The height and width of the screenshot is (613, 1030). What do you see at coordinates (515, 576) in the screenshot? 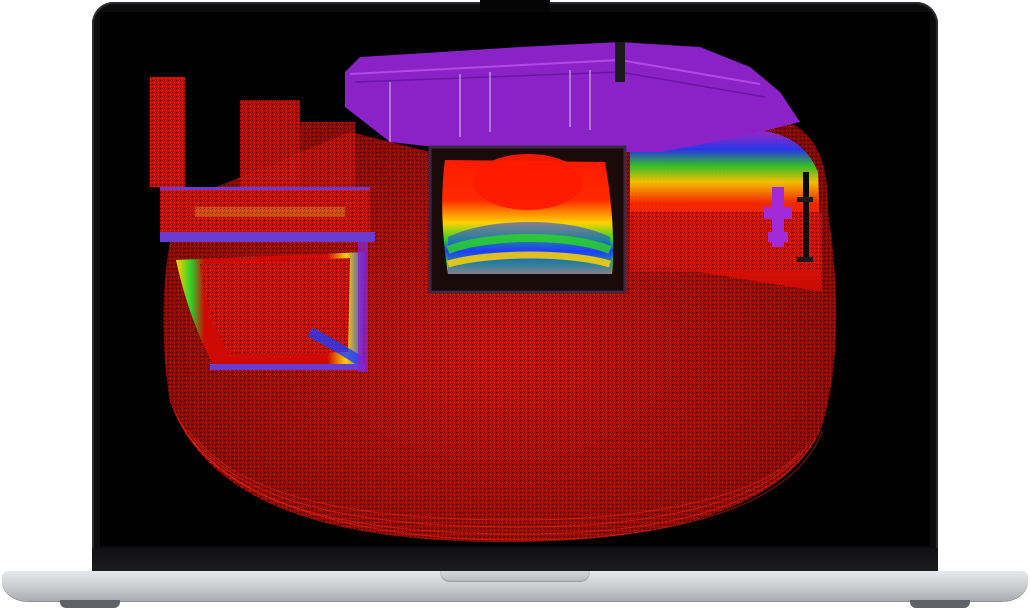
I see `trackpad-notch` at bounding box center [515, 576].